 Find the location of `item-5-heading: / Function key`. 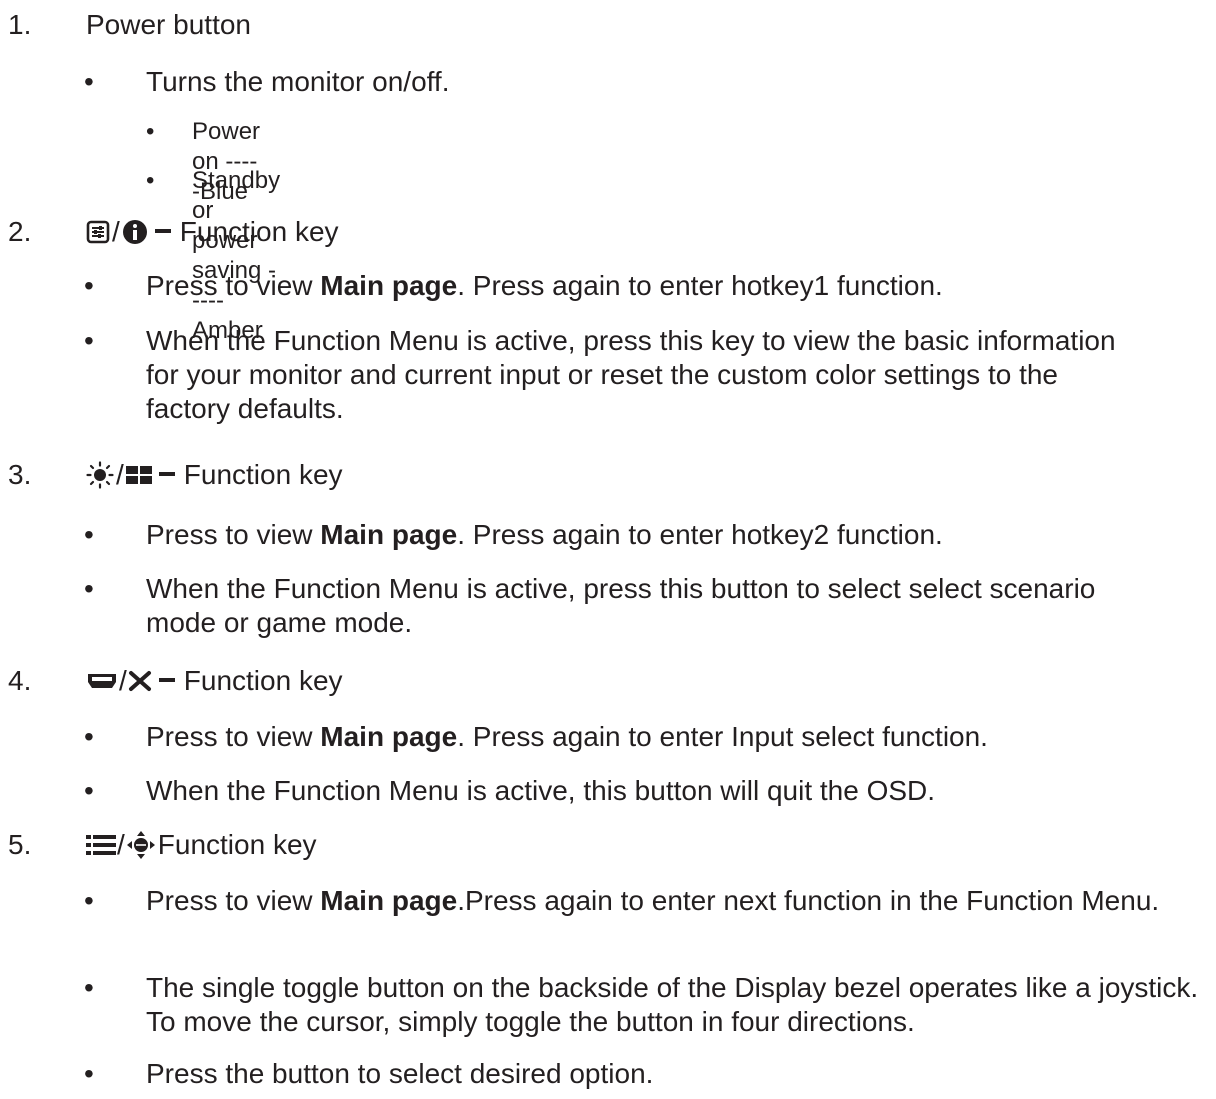

item-5-heading: / Function key is located at coordinates (201, 845).